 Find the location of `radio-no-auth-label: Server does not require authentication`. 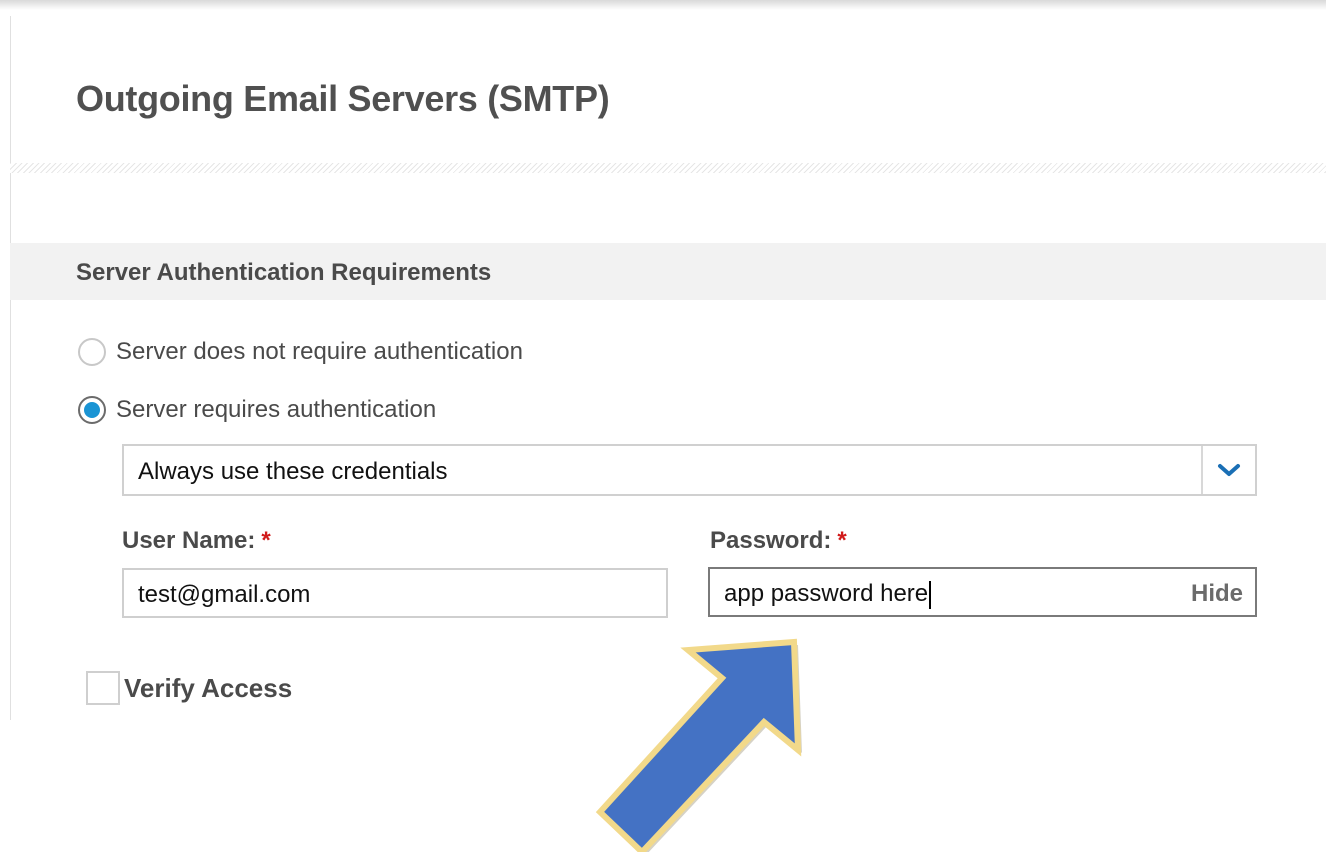

radio-no-auth-label: Server does not require authentication is located at coordinates (319, 352).